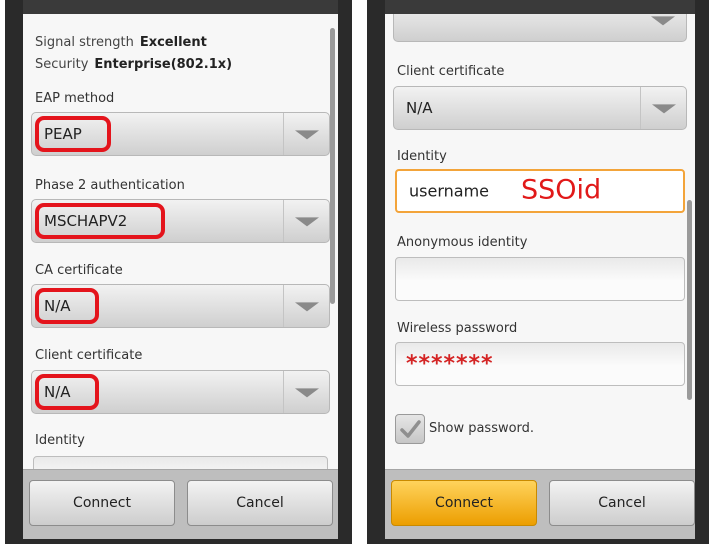 Image resolution: width=711 pixels, height=544 pixels. I want to click on phase2-auth-label: Phase 2 authentication, so click(110, 185).